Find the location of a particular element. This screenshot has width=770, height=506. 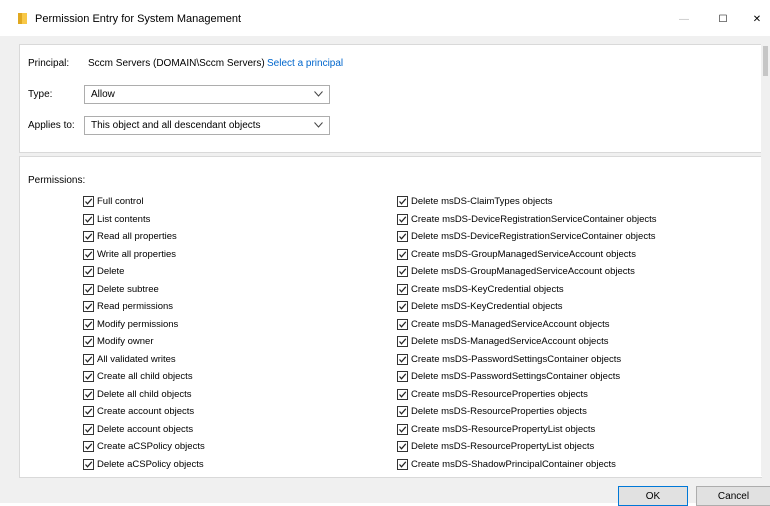

vertical-scrollbar is located at coordinates (765, 256).